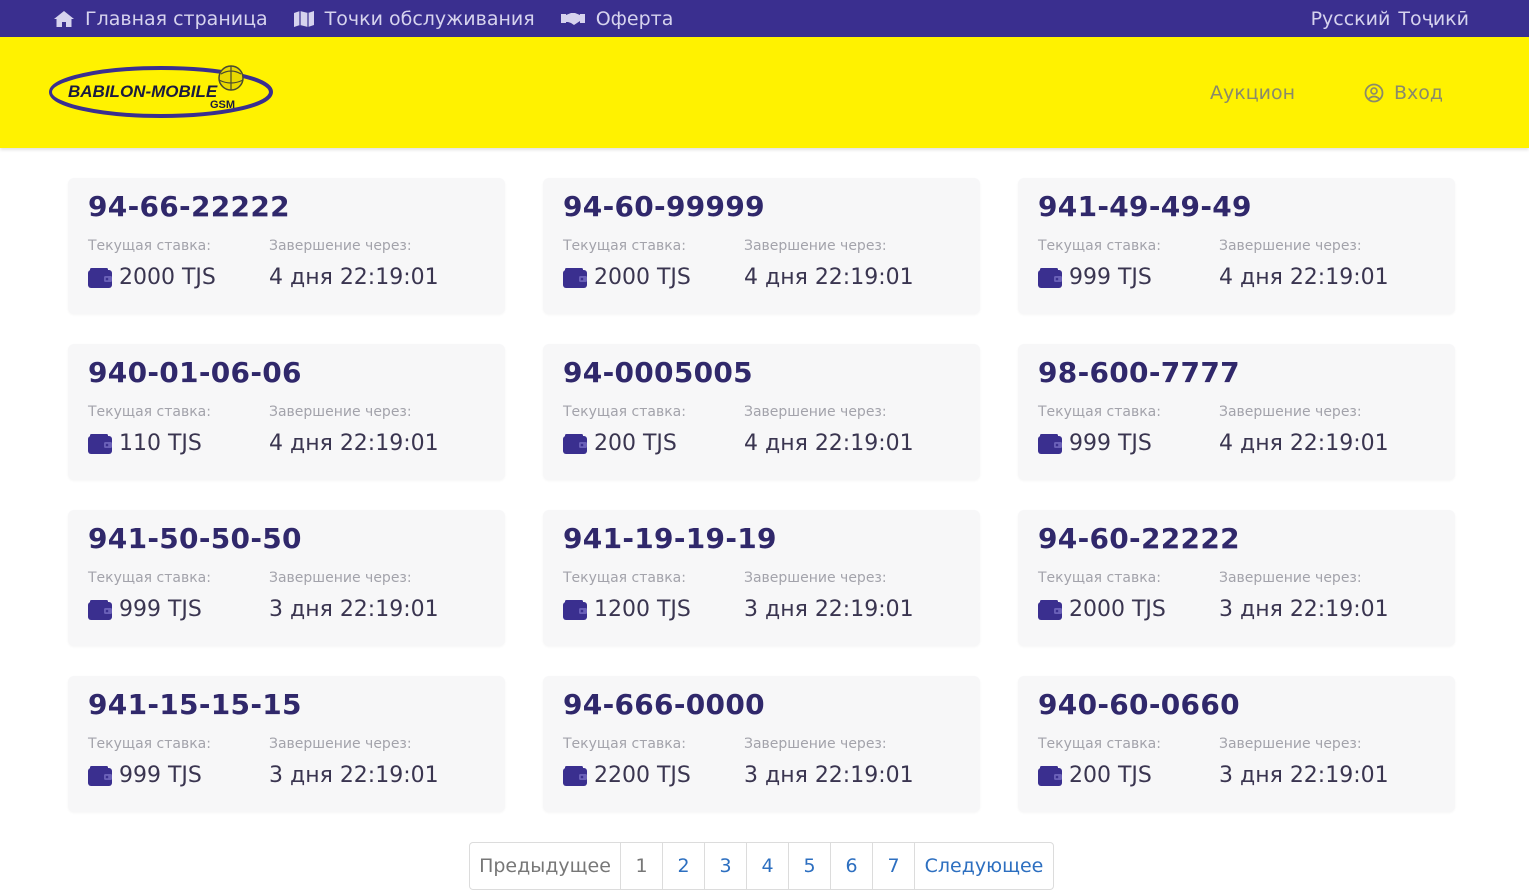  I want to click on current-bid: 110 TJS, so click(145, 443).